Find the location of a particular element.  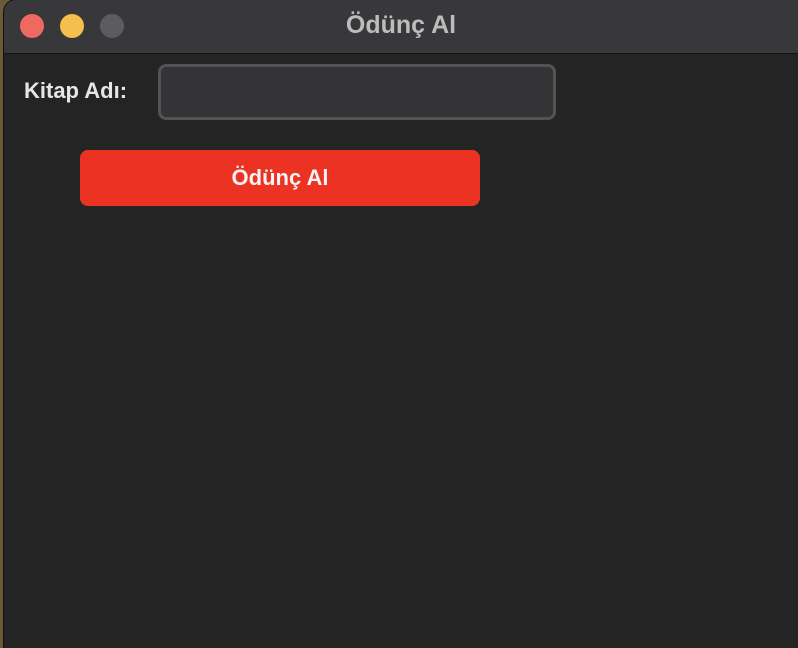

title-bar: Ödünç Al is located at coordinates (401, 27).